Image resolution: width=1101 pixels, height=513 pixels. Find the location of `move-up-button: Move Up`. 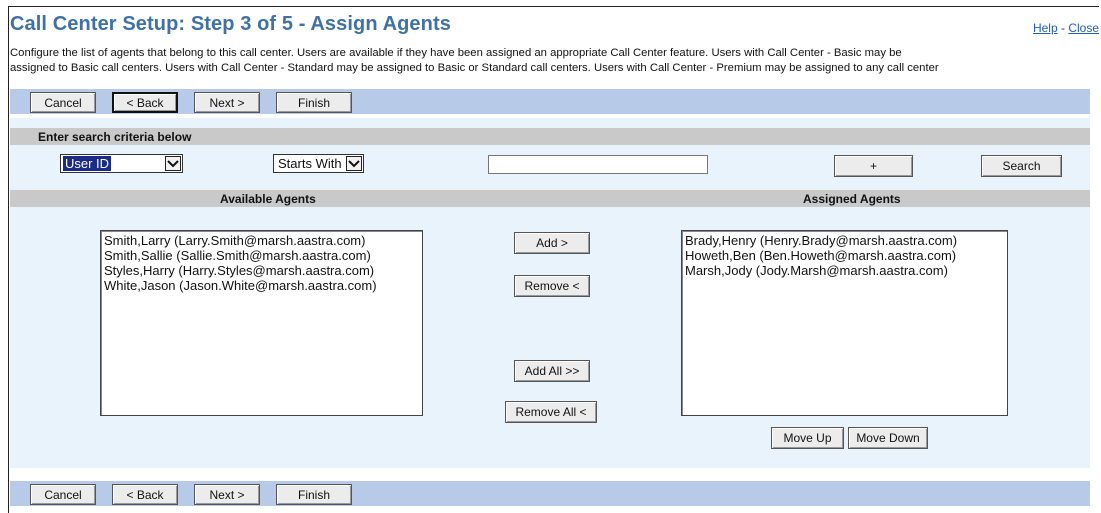

move-up-button: Move Up is located at coordinates (807, 438).